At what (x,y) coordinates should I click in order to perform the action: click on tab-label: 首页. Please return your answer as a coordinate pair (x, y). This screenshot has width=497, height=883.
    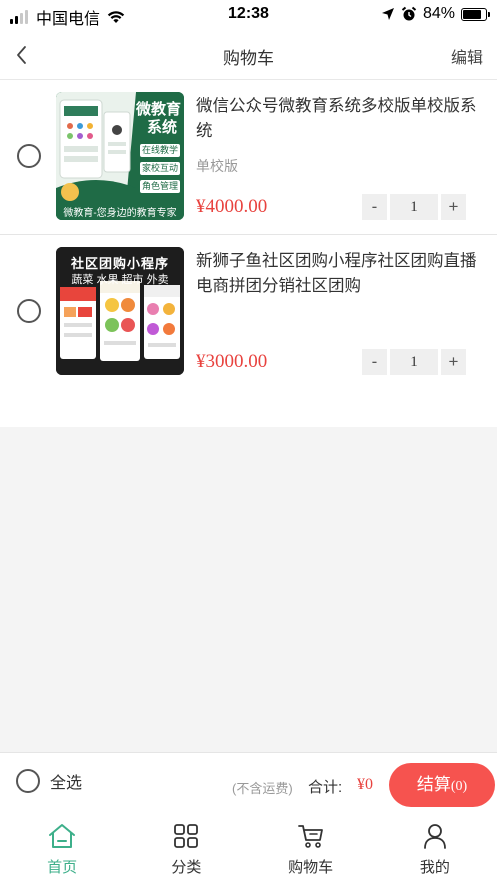
    Looking at the image, I should click on (62, 867).